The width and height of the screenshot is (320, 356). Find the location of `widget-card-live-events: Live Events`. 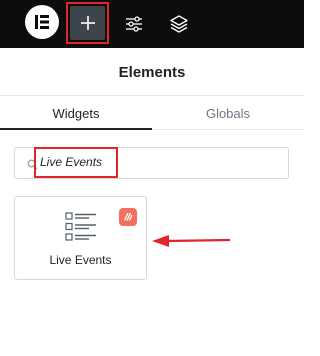

widget-card-live-events: Live Events is located at coordinates (80, 238).